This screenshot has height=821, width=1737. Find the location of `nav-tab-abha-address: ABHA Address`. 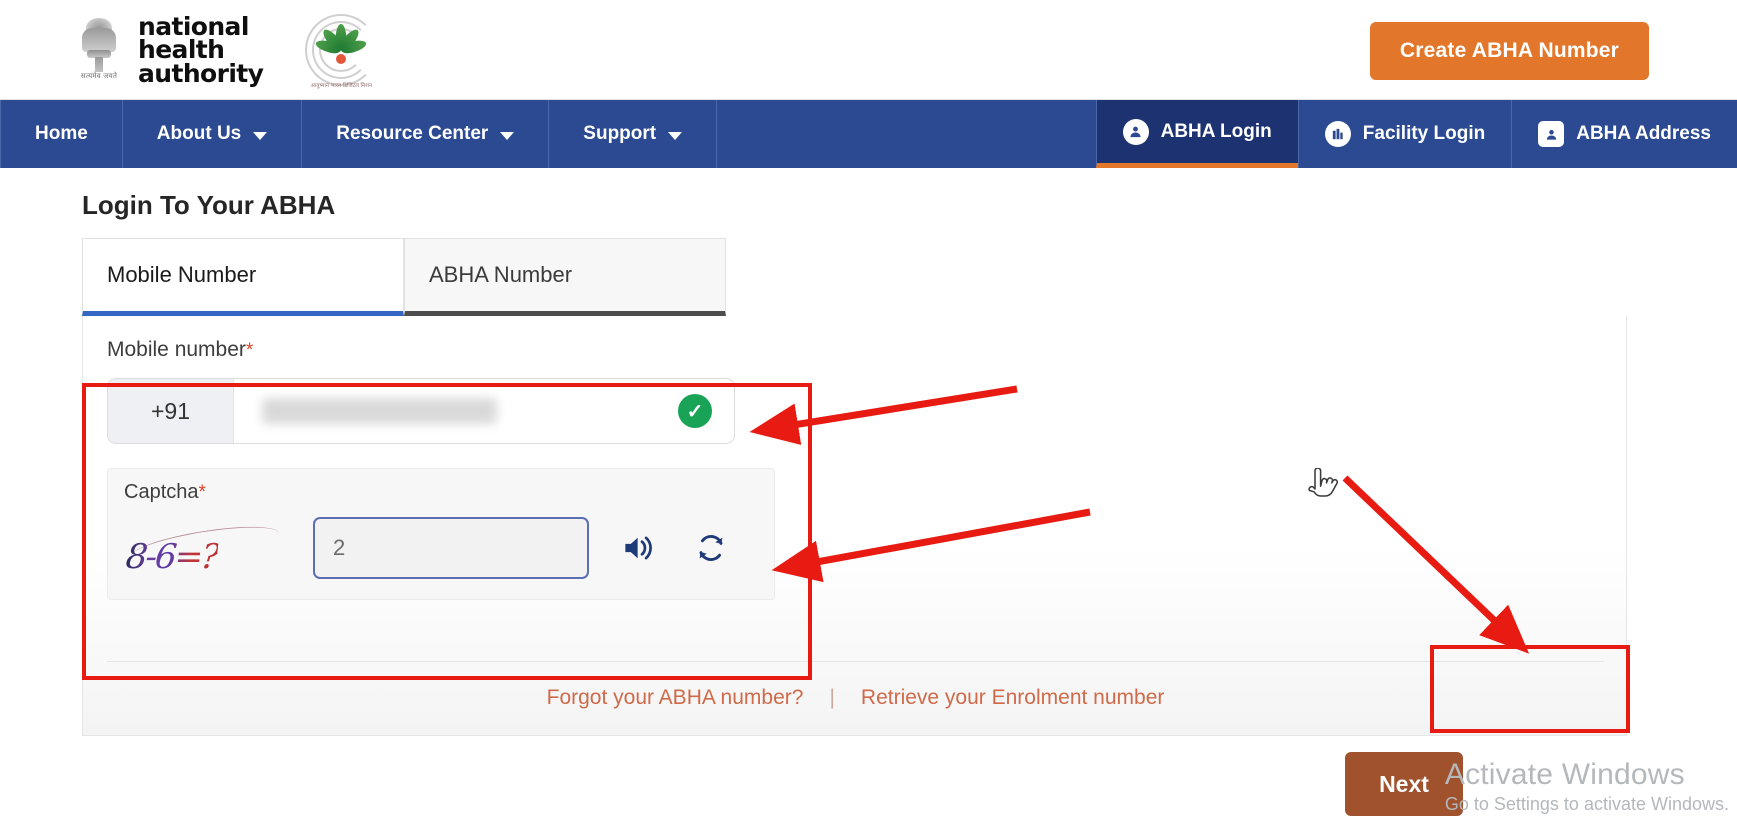

nav-tab-abha-address: ABHA Address is located at coordinates (1624, 134).